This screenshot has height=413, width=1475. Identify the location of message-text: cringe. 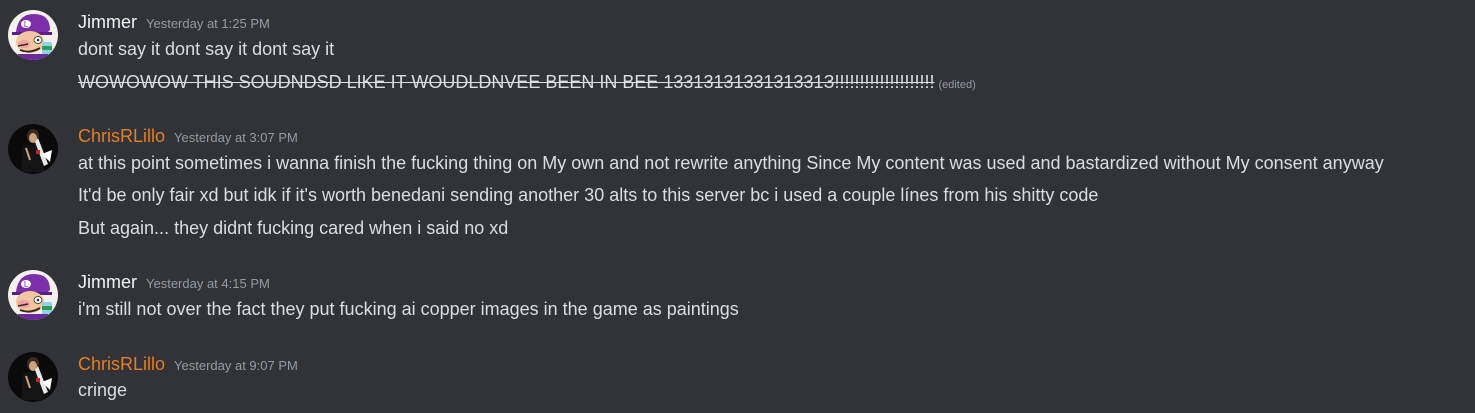
(102, 390).